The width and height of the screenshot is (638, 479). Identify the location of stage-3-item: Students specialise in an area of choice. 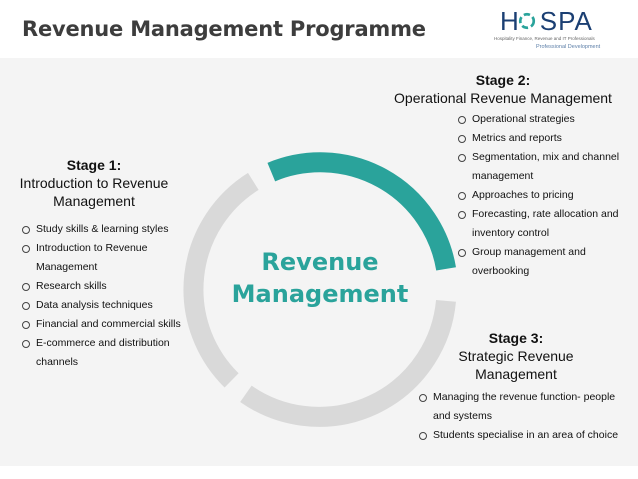
(522, 435).